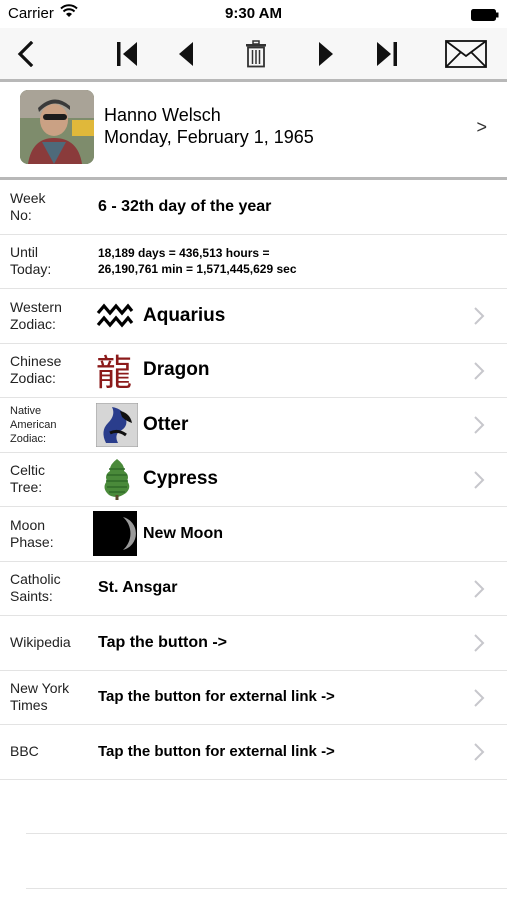  I want to click on cypress-tree-icon, so click(117, 479).